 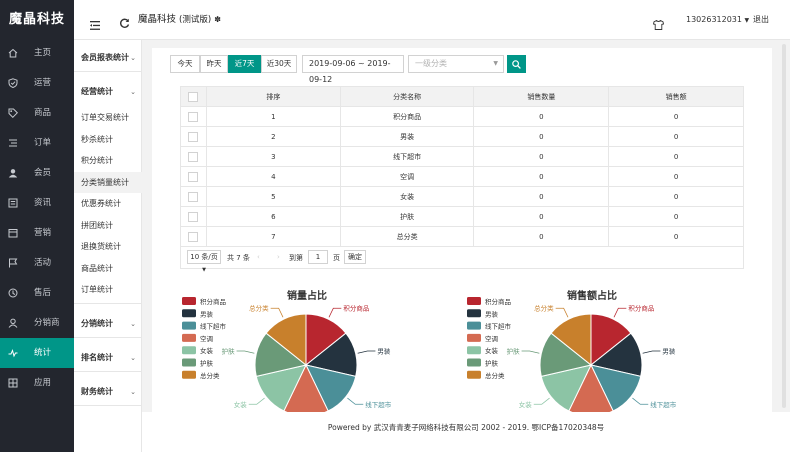 I want to click on submenu-group-4: 财务统计 ⌄, so click(x=108, y=392).